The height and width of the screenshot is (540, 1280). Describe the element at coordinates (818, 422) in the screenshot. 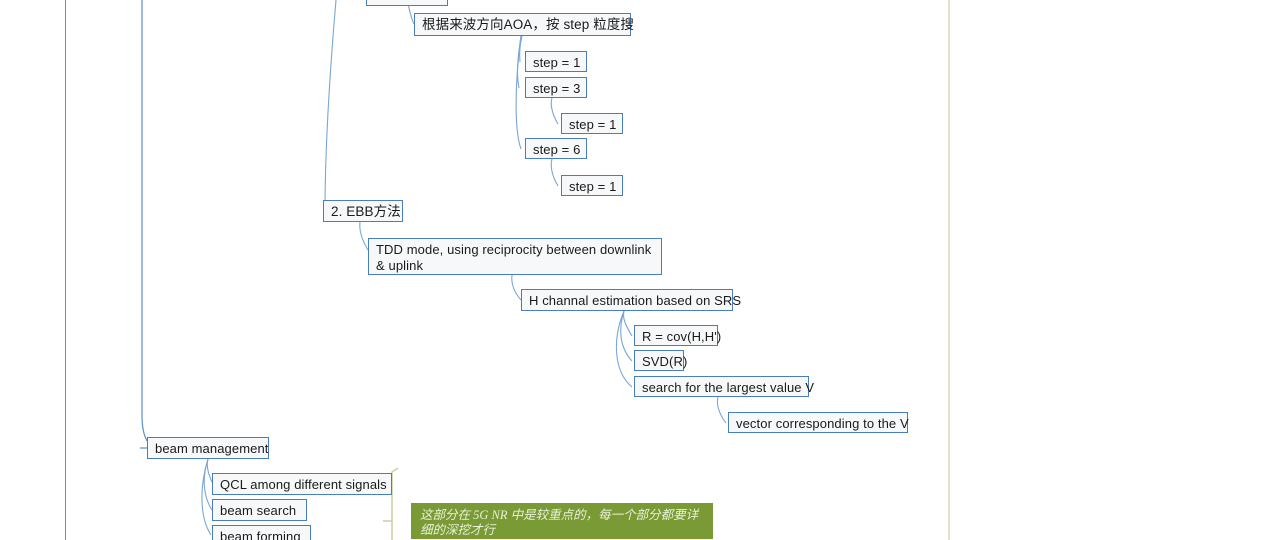

I see `node-vector-corresponding-v: vector corresponding to the V` at that location.